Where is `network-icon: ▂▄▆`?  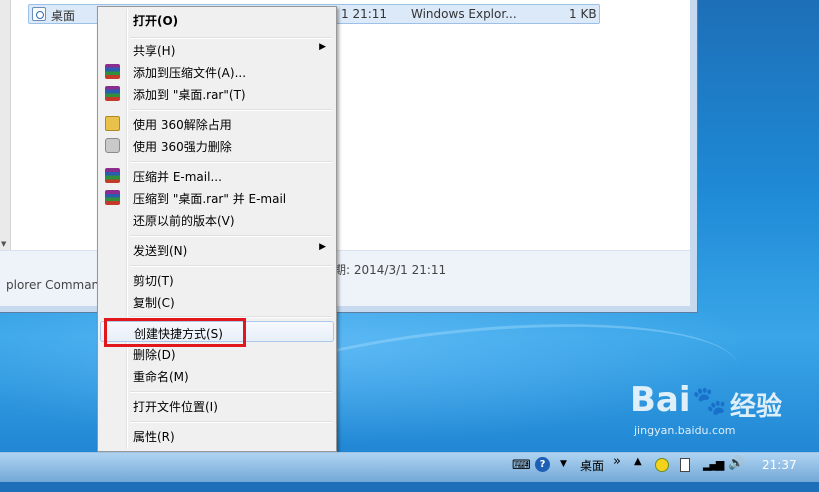 network-icon: ▂▄▆ is located at coordinates (713, 464).